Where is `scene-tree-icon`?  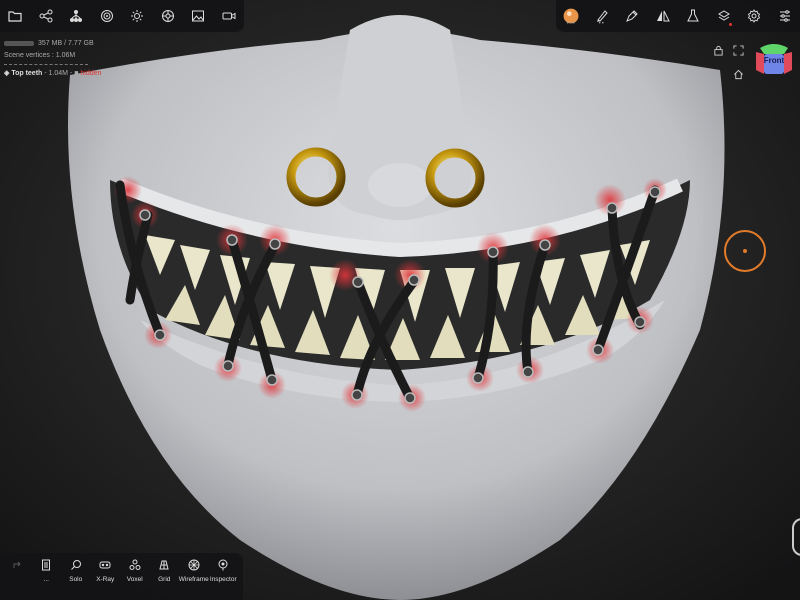
scene-tree-icon is located at coordinates (76, 16).